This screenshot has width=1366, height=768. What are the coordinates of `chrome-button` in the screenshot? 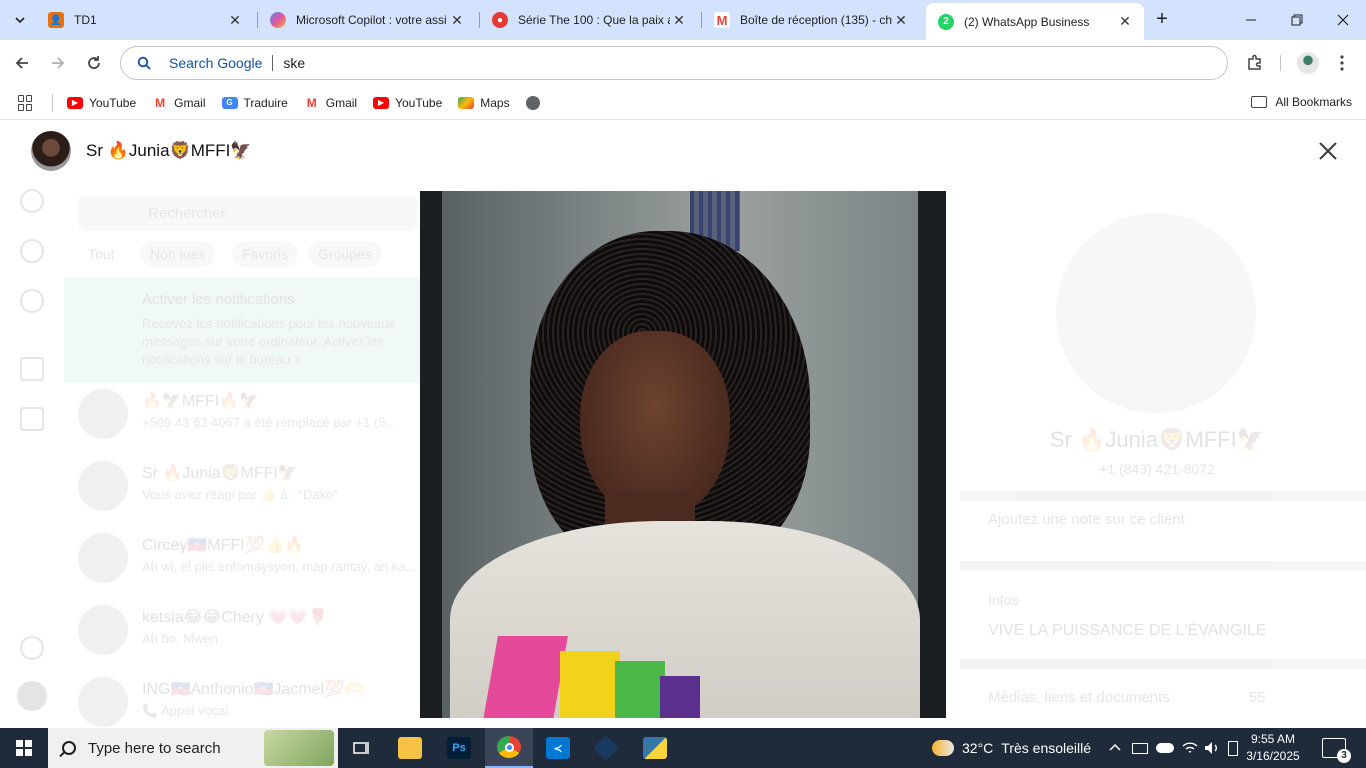 It's located at (509, 748).